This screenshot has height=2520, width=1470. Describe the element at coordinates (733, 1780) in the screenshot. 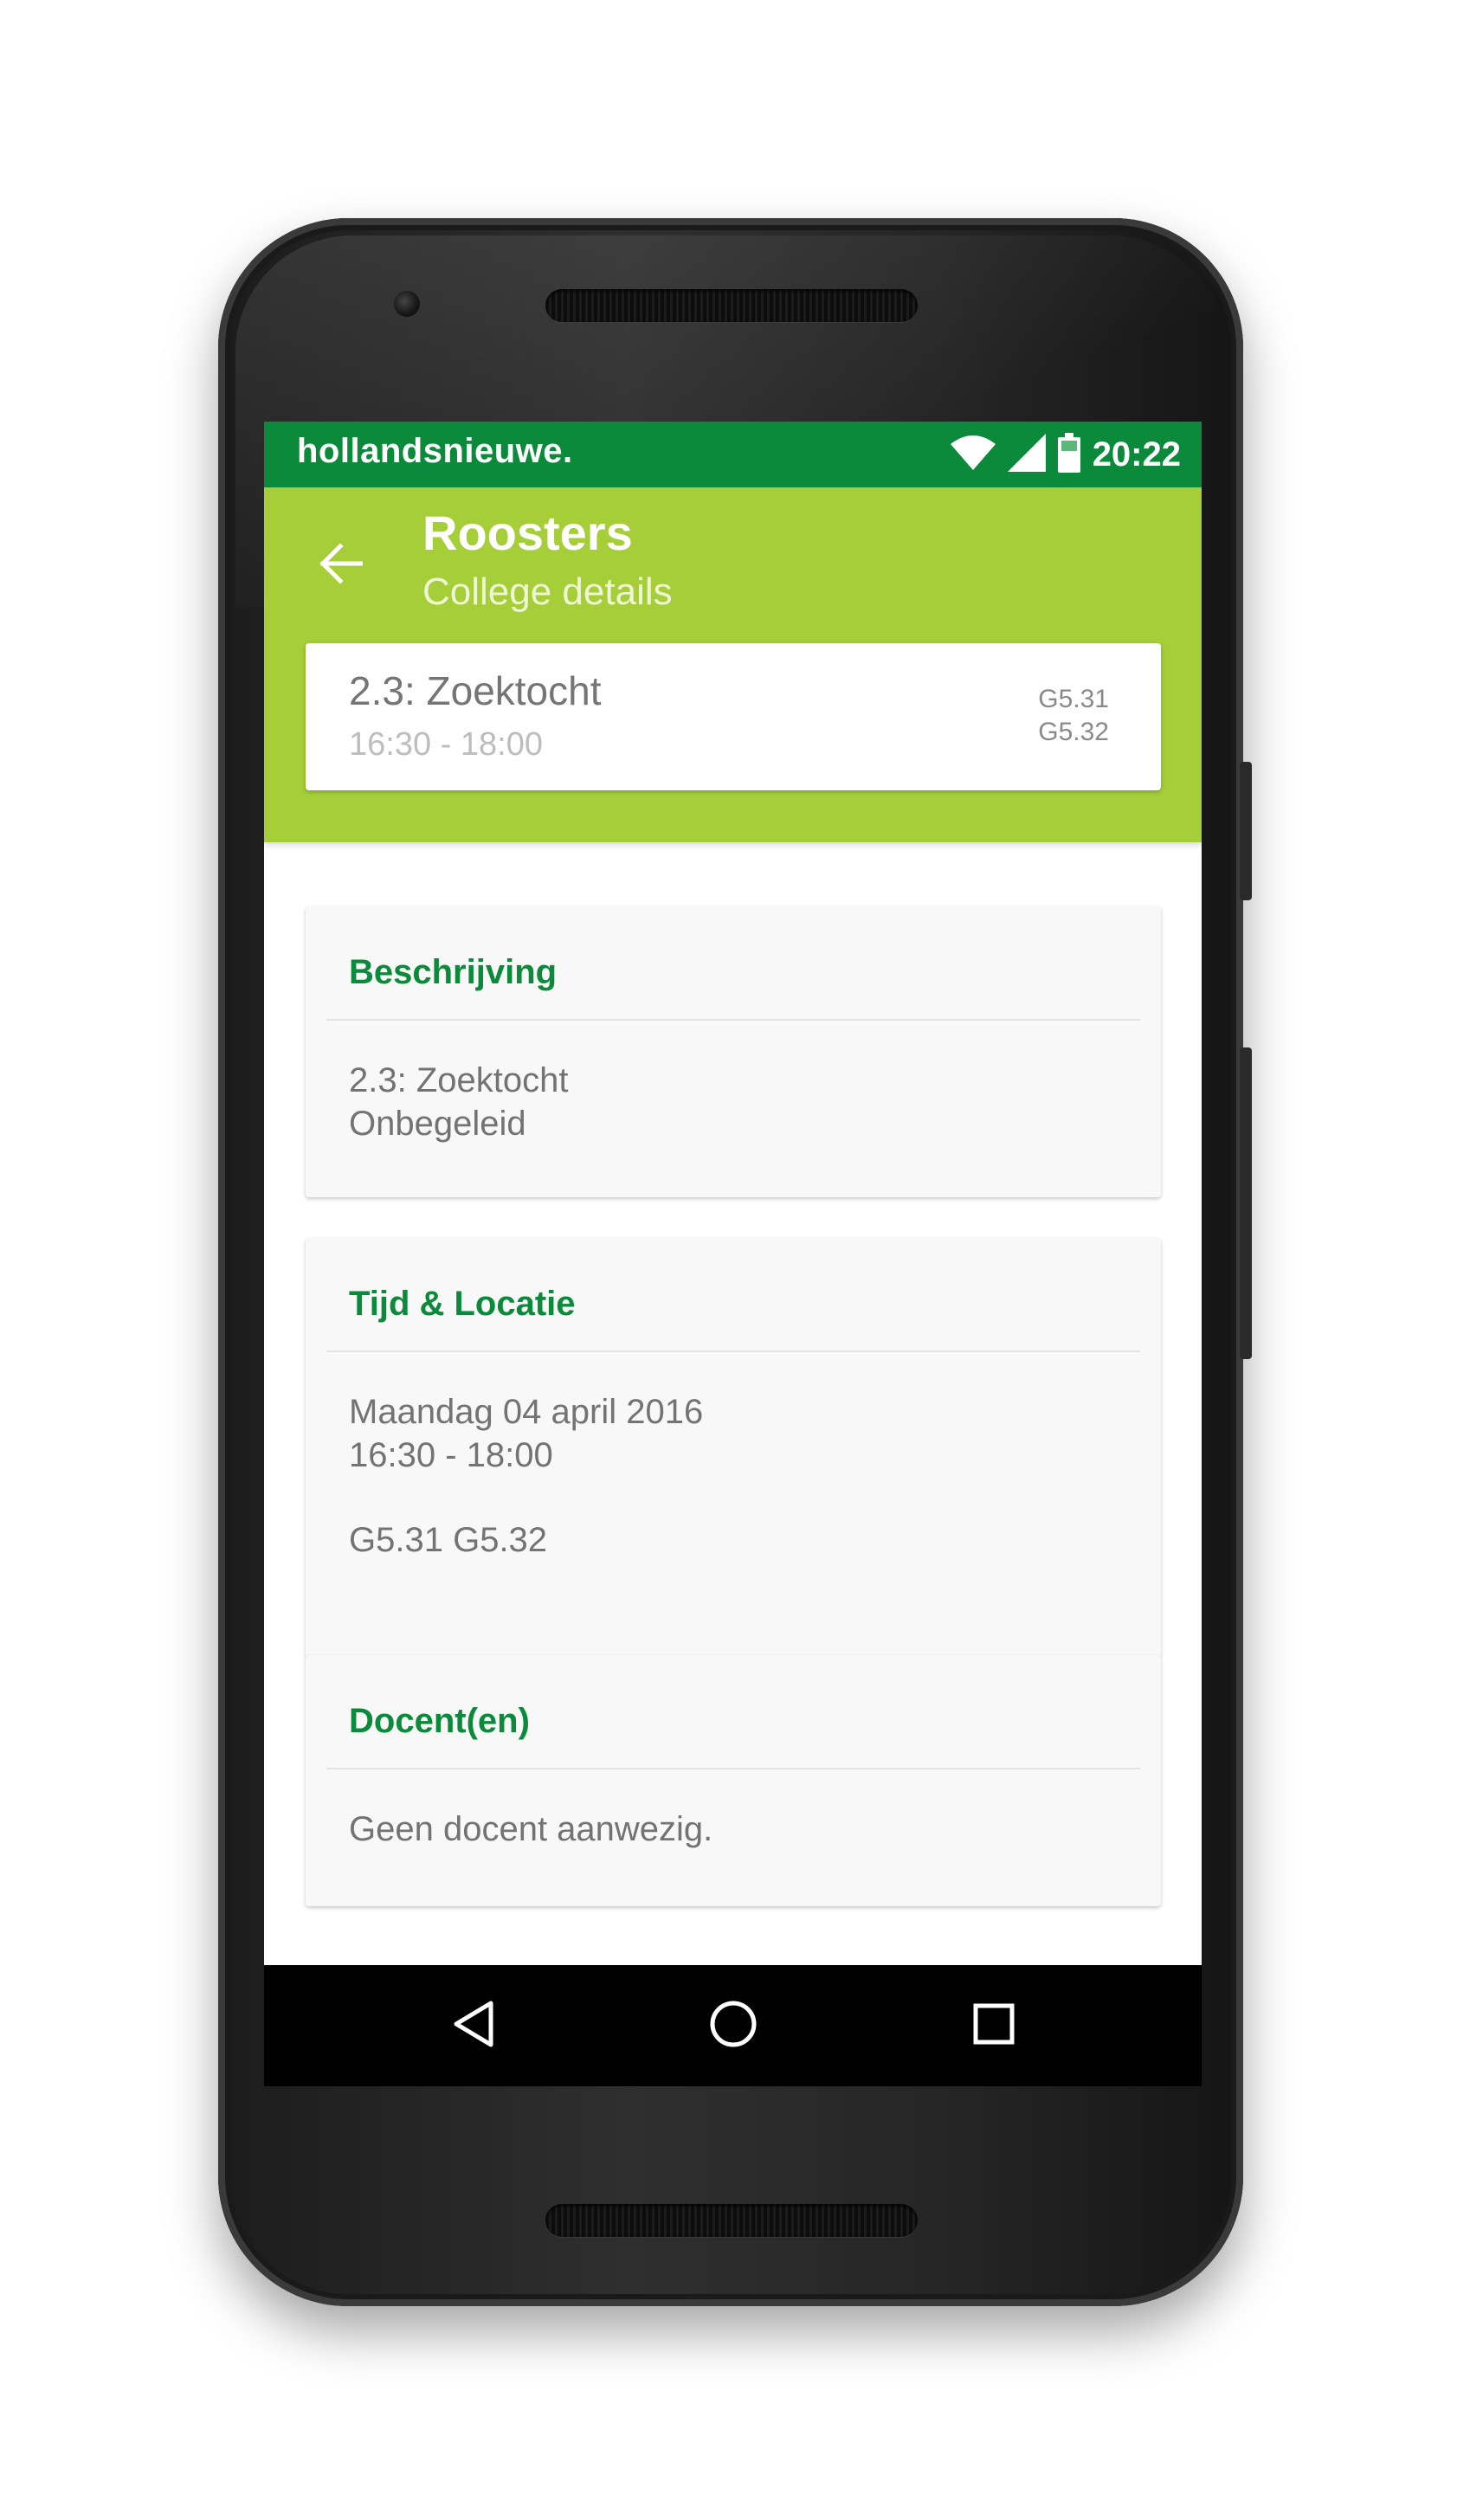

I see `teachers-card: Docent(en) Geen docent aanwezig.` at that location.